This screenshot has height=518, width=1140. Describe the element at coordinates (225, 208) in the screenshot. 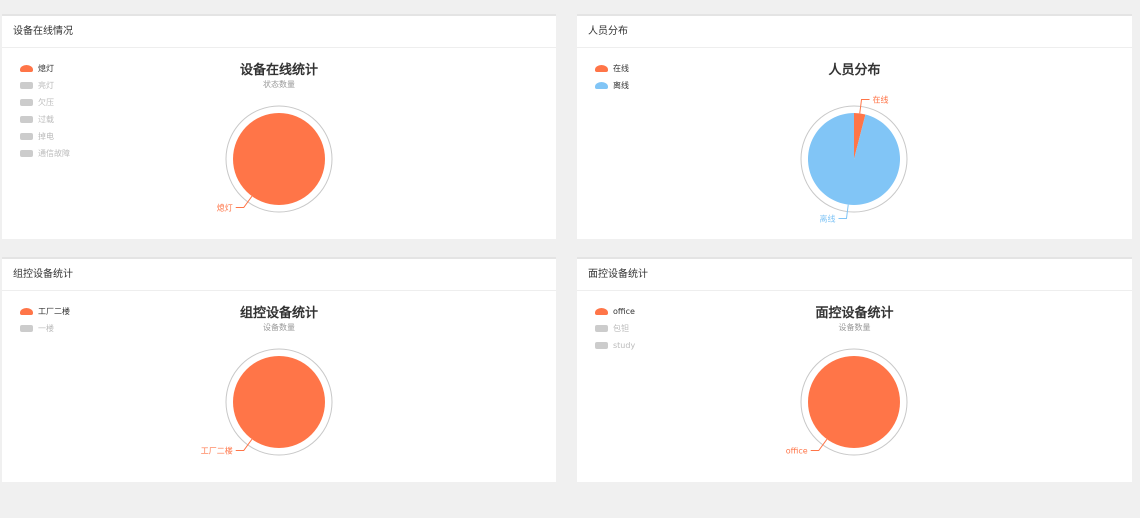

I see `pie-slice-label: 熄灯` at that location.